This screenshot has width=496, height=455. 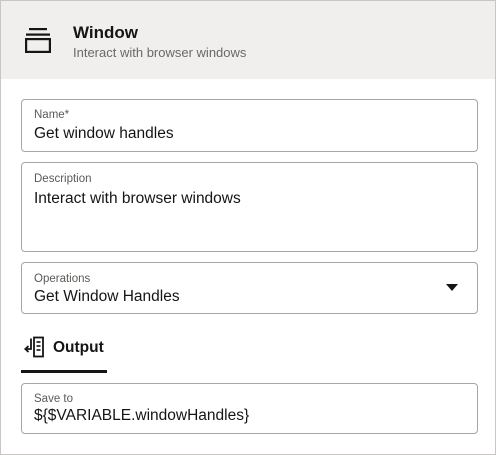 What do you see at coordinates (105, 32) in the screenshot?
I see `panel-title: Window` at bounding box center [105, 32].